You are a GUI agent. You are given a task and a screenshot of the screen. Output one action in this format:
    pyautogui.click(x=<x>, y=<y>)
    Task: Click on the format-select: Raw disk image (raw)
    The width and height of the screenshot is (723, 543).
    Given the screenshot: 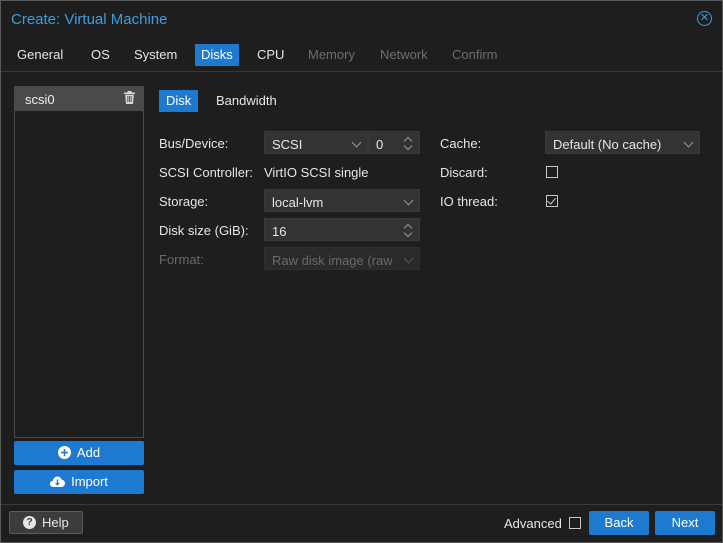 What is the action you would take?
    pyautogui.click(x=342, y=258)
    